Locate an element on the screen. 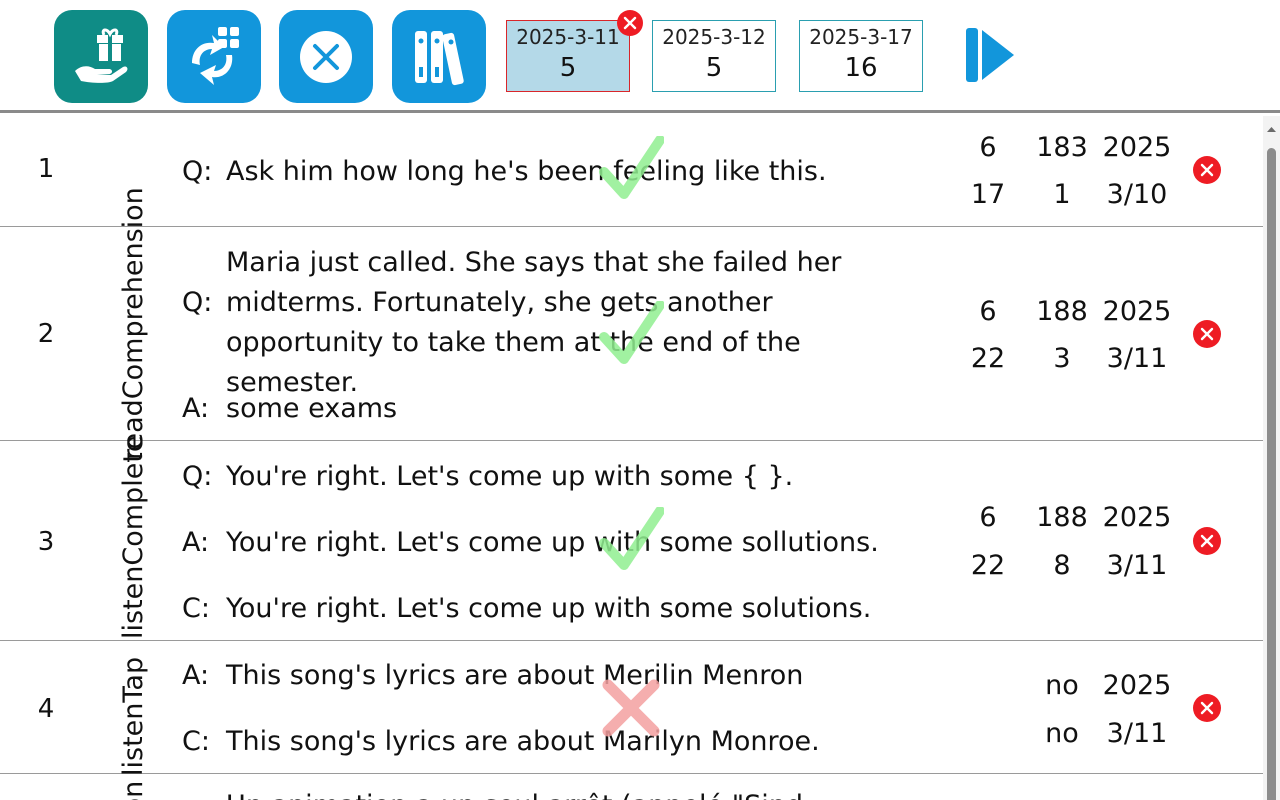 The width and height of the screenshot is (1280, 800). toolbar: 2025-3-11 5 2025-3-12 5 2025-3-17 16 is located at coordinates (640, 56).